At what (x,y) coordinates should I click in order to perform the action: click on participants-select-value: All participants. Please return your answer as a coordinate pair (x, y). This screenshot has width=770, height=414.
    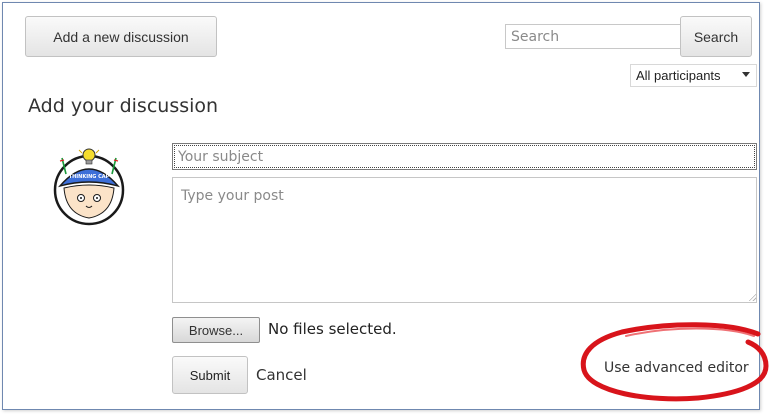
    Looking at the image, I should click on (678, 75).